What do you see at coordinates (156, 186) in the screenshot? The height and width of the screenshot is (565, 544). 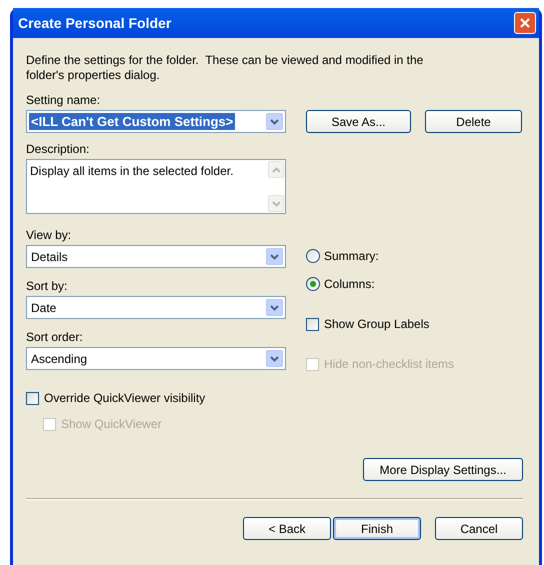 I see `description-field: Display all items in the selected folder.` at bounding box center [156, 186].